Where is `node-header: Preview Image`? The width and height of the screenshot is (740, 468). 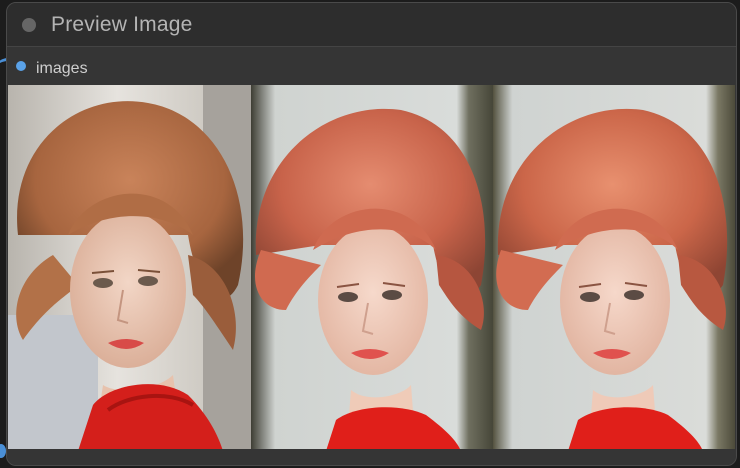
node-header: Preview Image is located at coordinates (371, 25).